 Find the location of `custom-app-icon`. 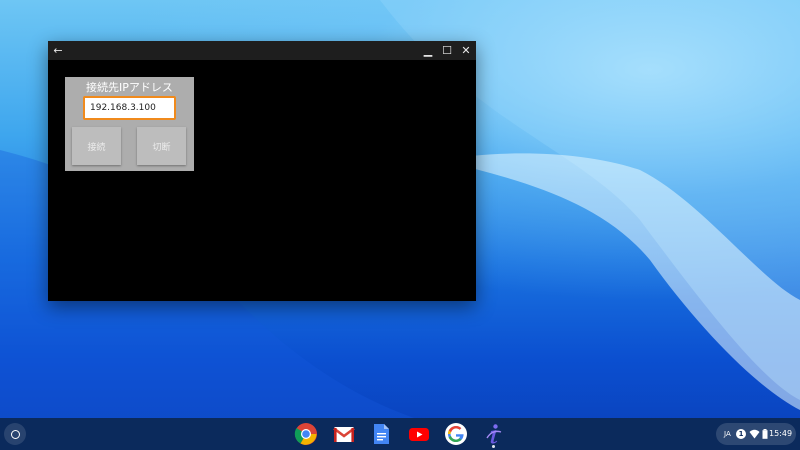

custom-app-icon is located at coordinates (494, 434).